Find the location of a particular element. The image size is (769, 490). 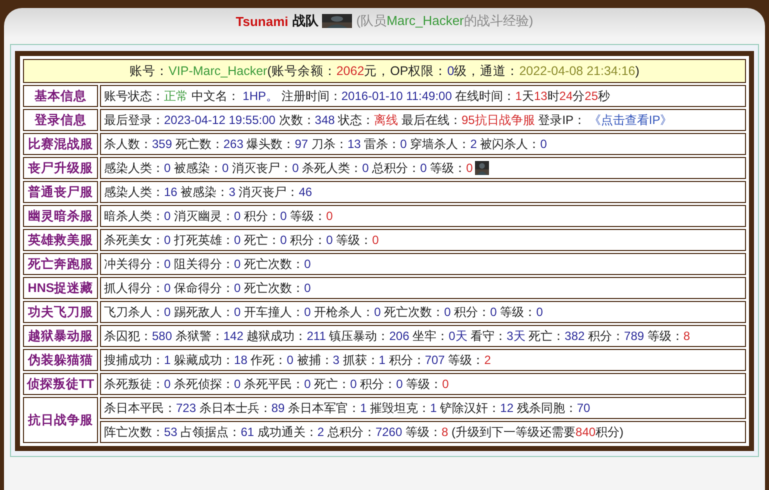

member-caption: (队员Marc_Hacker的战斗经验) is located at coordinates (445, 21).